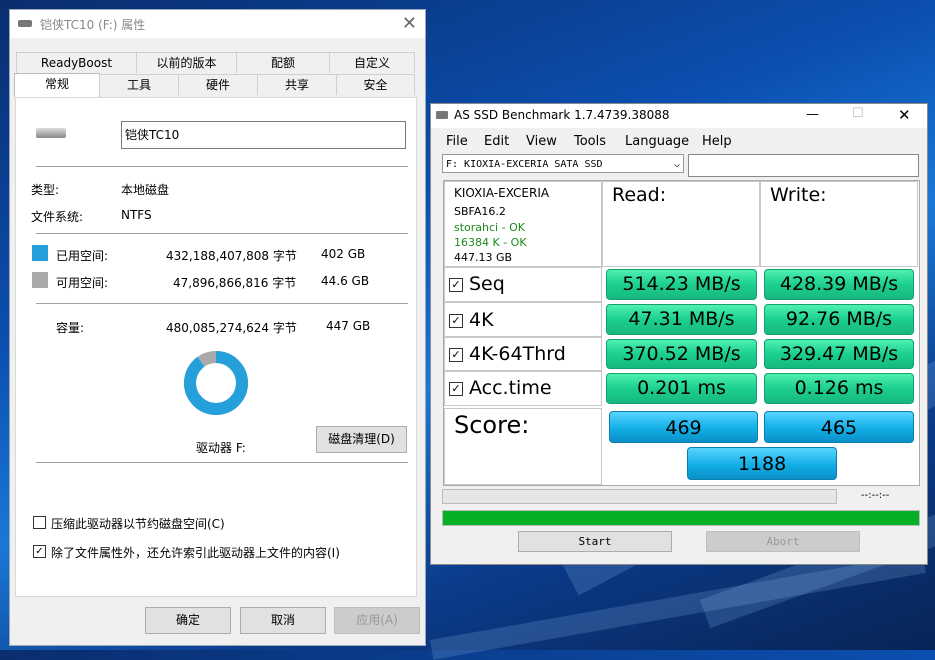 Image resolution: width=935 pixels, height=660 pixels. I want to click on score-label: Score:, so click(492, 425).